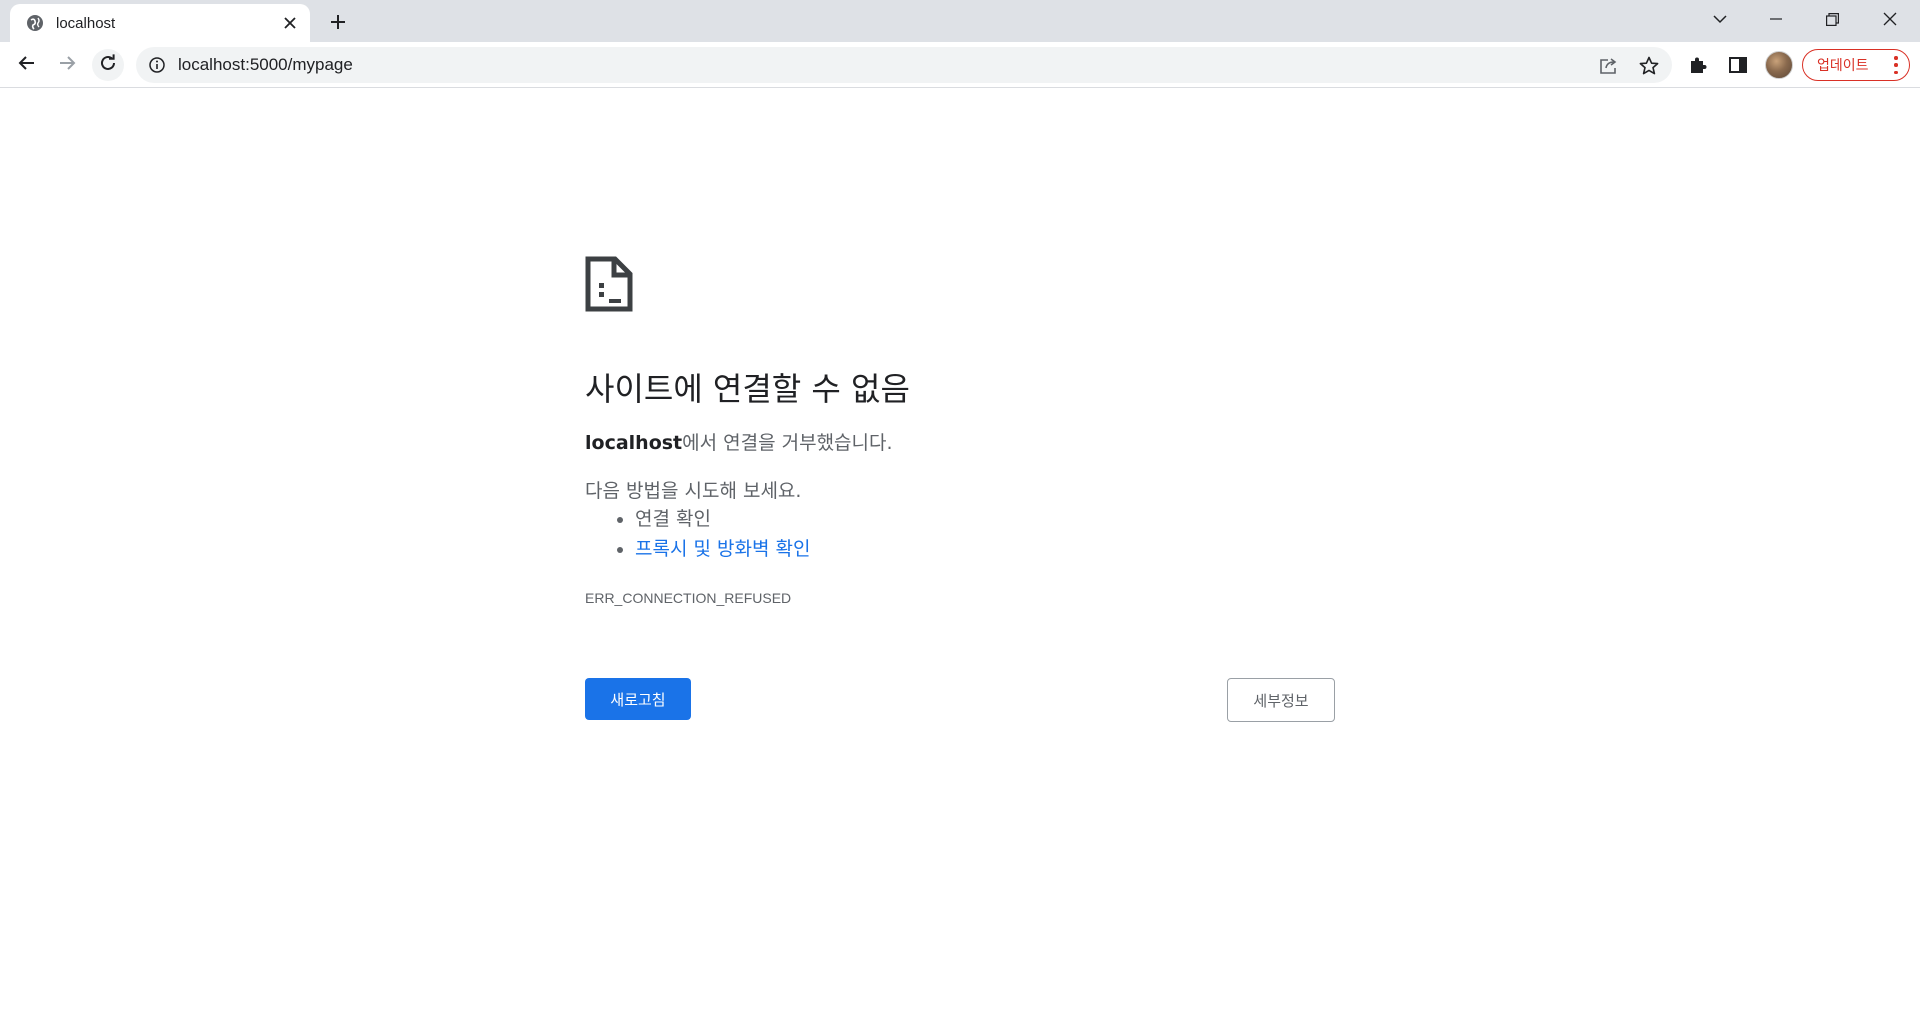 The width and height of the screenshot is (1920, 1030). I want to click on back-arrow-icon, so click(27, 65).